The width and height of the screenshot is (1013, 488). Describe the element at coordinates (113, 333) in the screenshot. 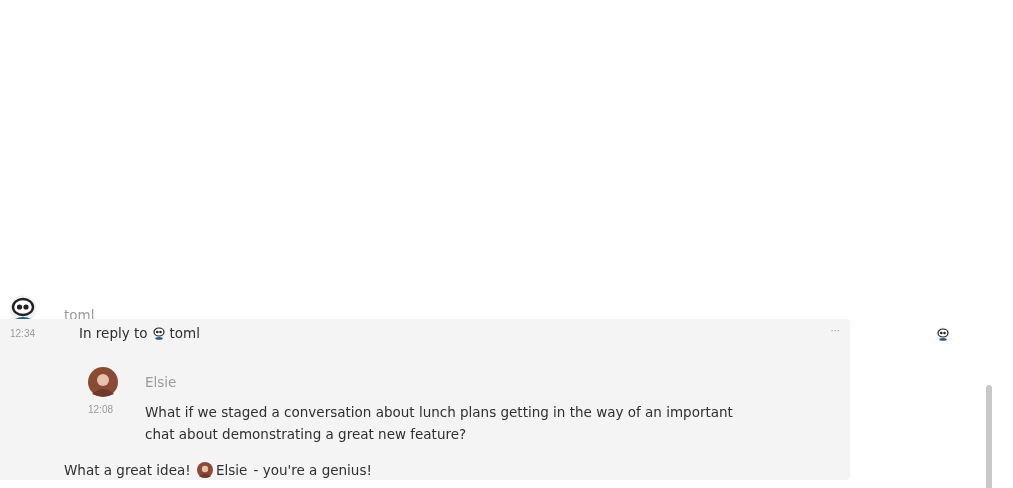

I see `reply-label: In reply to` at that location.